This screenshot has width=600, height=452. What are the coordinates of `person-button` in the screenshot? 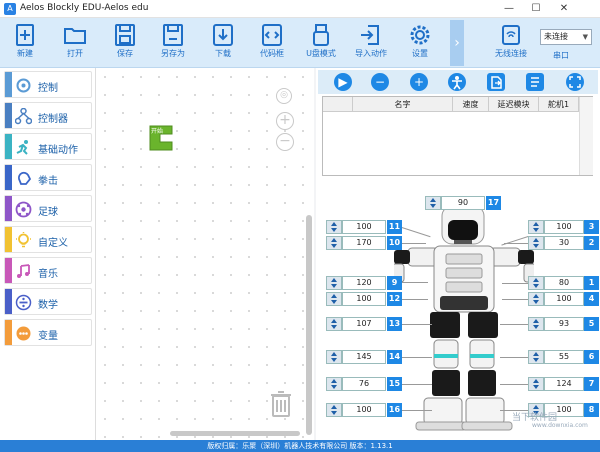 It's located at (457, 82).